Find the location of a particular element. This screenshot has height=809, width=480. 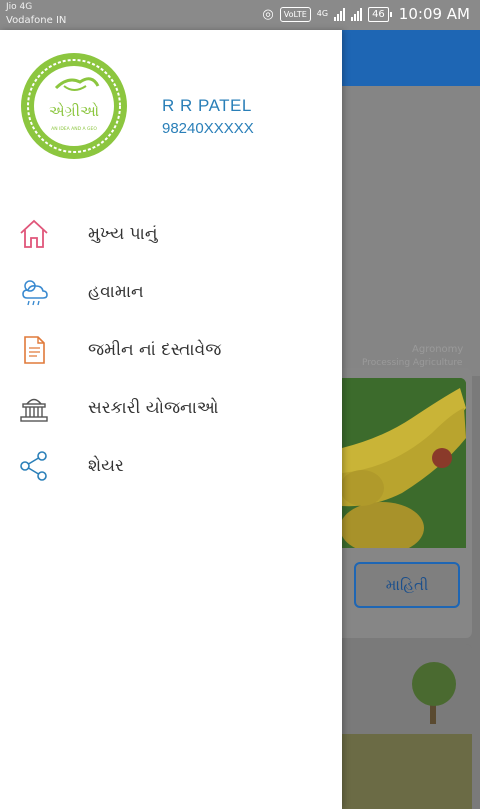

share-icon is located at coordinates (33, 466).